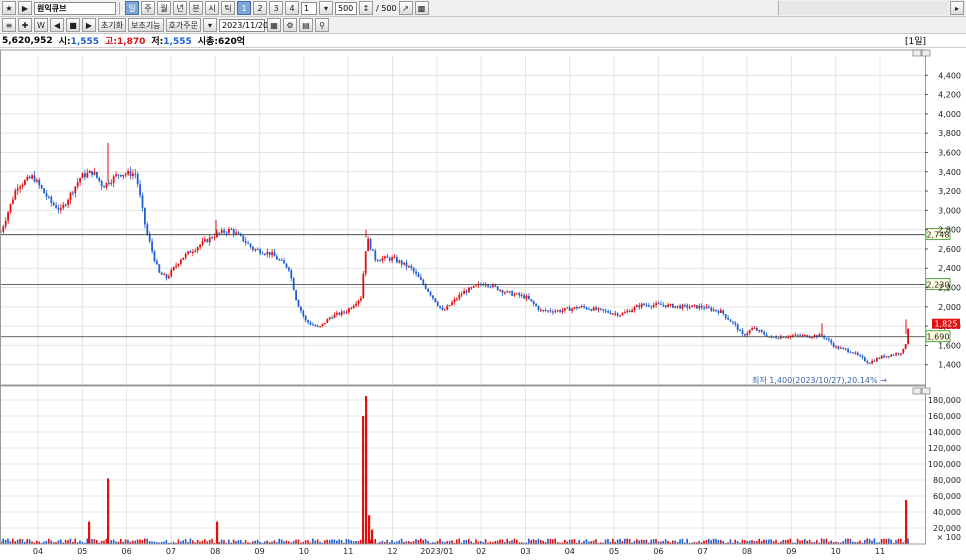  I want to click on scroll-right-icon: ▶, so click(89, 25).